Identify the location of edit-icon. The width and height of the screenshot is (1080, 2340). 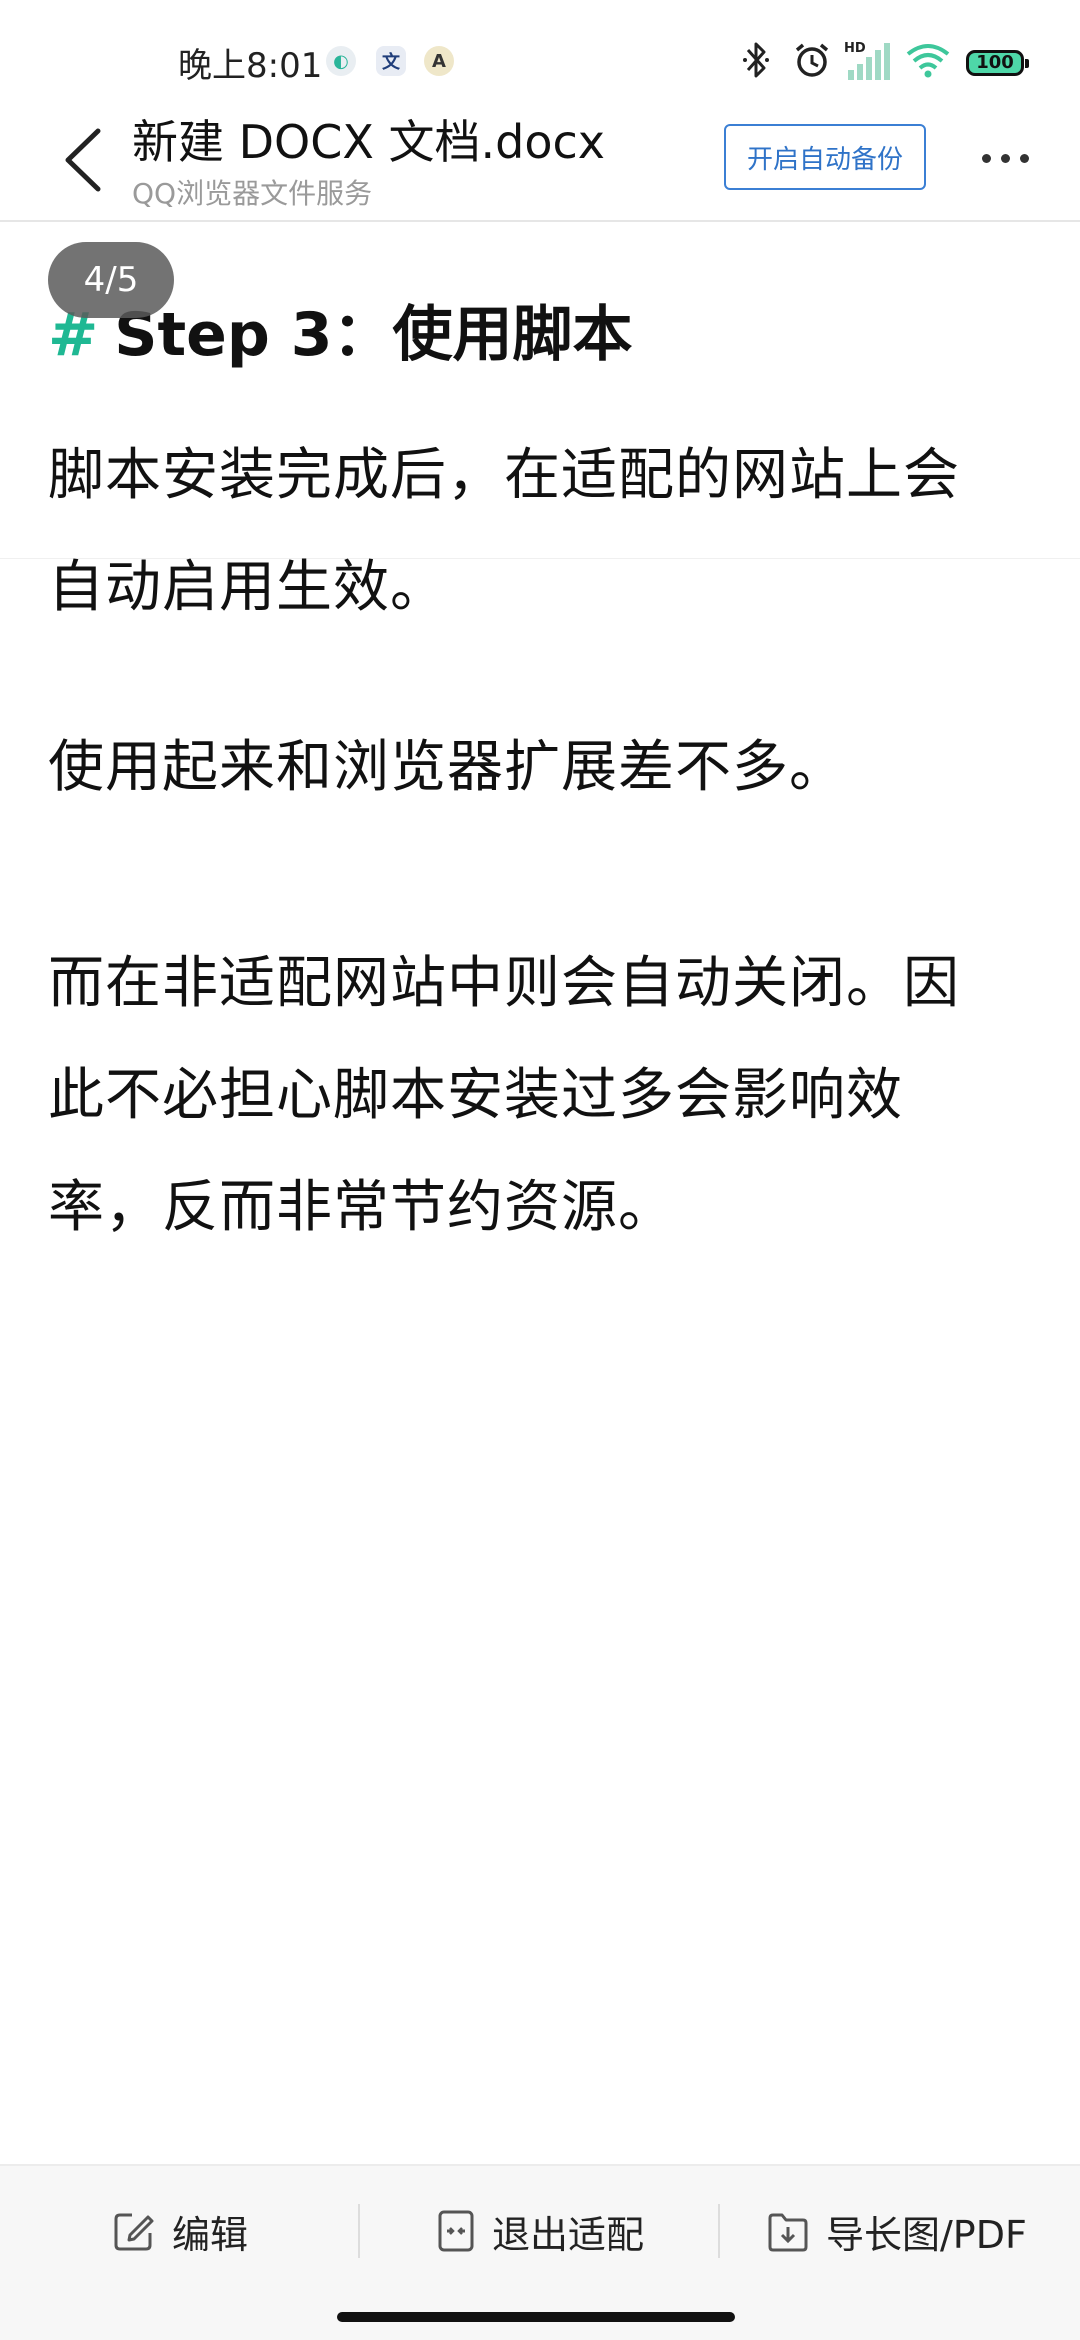
(134, 2232).